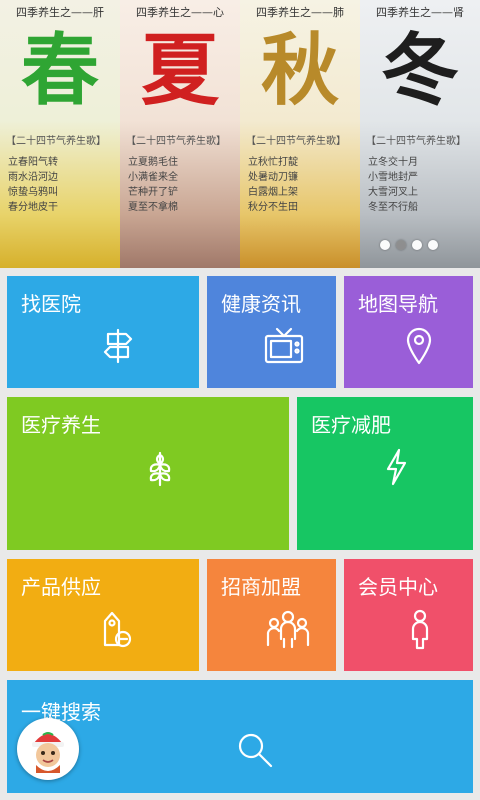 Image resolution: width=480 pixels, height=800 pixels. What do you see at coordinates (48, 752) in the screenshot?
I see `cartoon-character-icon` at bounding box center [48, 752].